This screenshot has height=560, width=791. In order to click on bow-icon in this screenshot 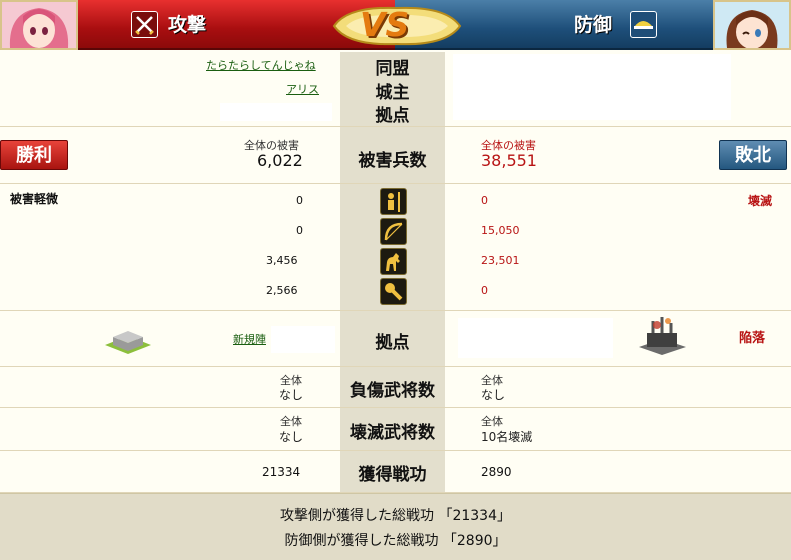, I will do `click(393, 231)`.